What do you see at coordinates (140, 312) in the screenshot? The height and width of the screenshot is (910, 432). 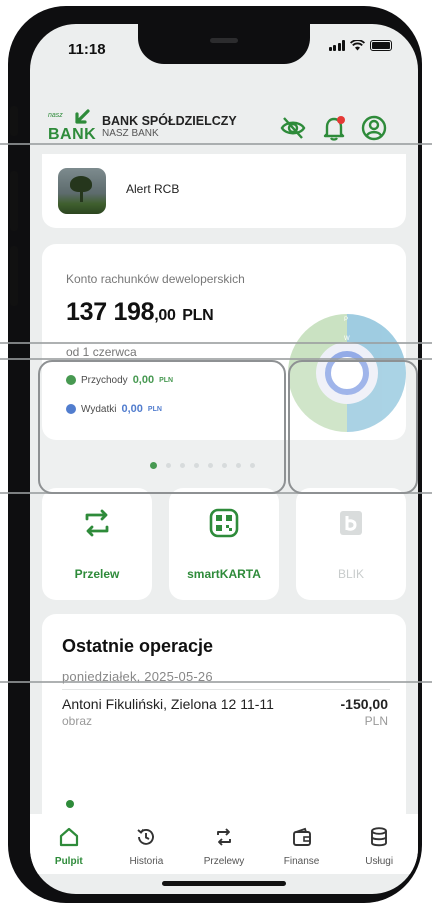 I see `account-balance: 137 198,00 PLN` at bounding box center [140, 312].